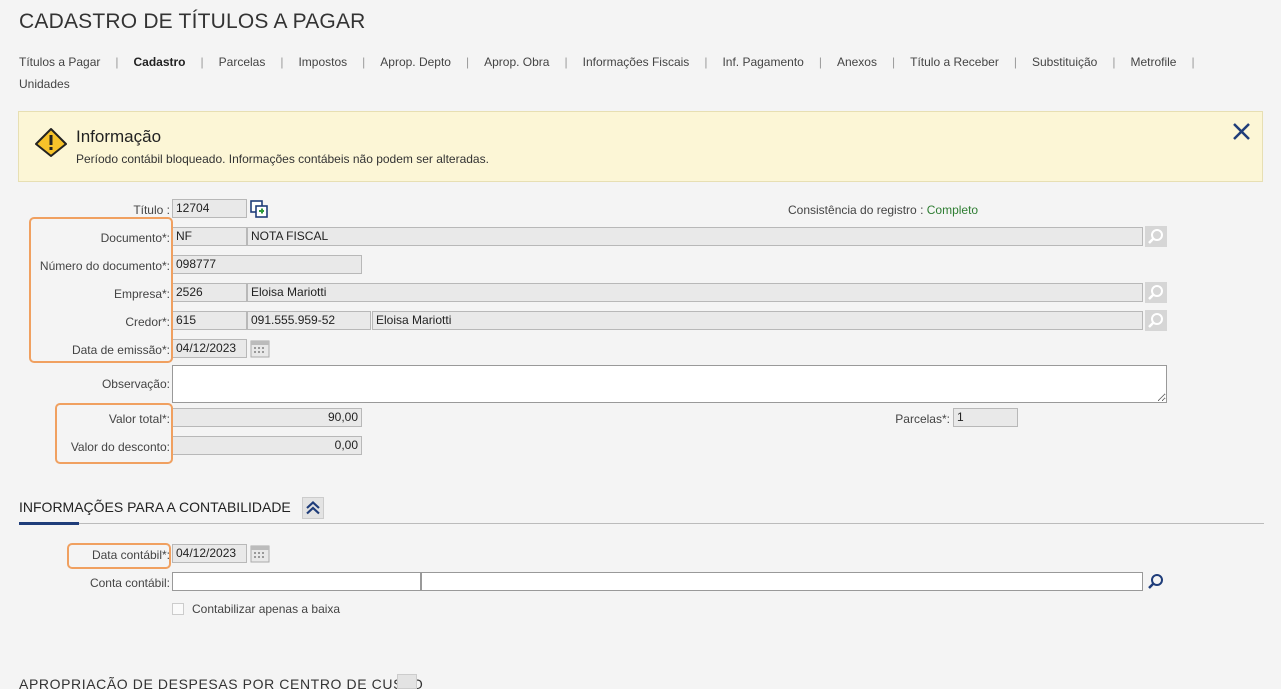 Image resolution: width=1281 pixels, height=689 pixels. What do you see at coordinates (415, 62) in the screenshot?
I see `tab-aprop-depto: Aprop. Depto` at bounding box center [415, 62].